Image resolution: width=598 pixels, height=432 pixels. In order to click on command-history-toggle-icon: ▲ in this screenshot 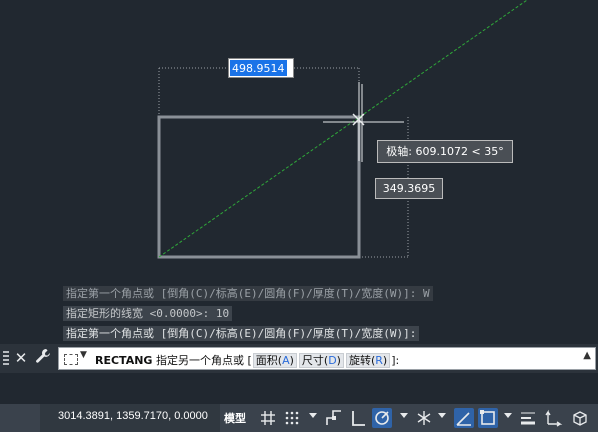, I will do `click(587, 355)`.